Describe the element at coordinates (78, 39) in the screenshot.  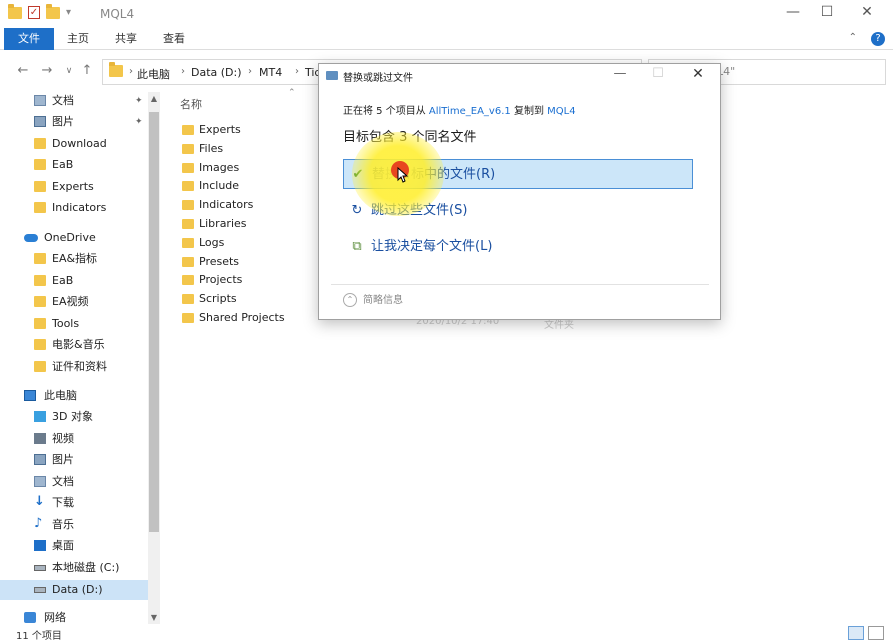
I see `tab-home: 主页` at that location.